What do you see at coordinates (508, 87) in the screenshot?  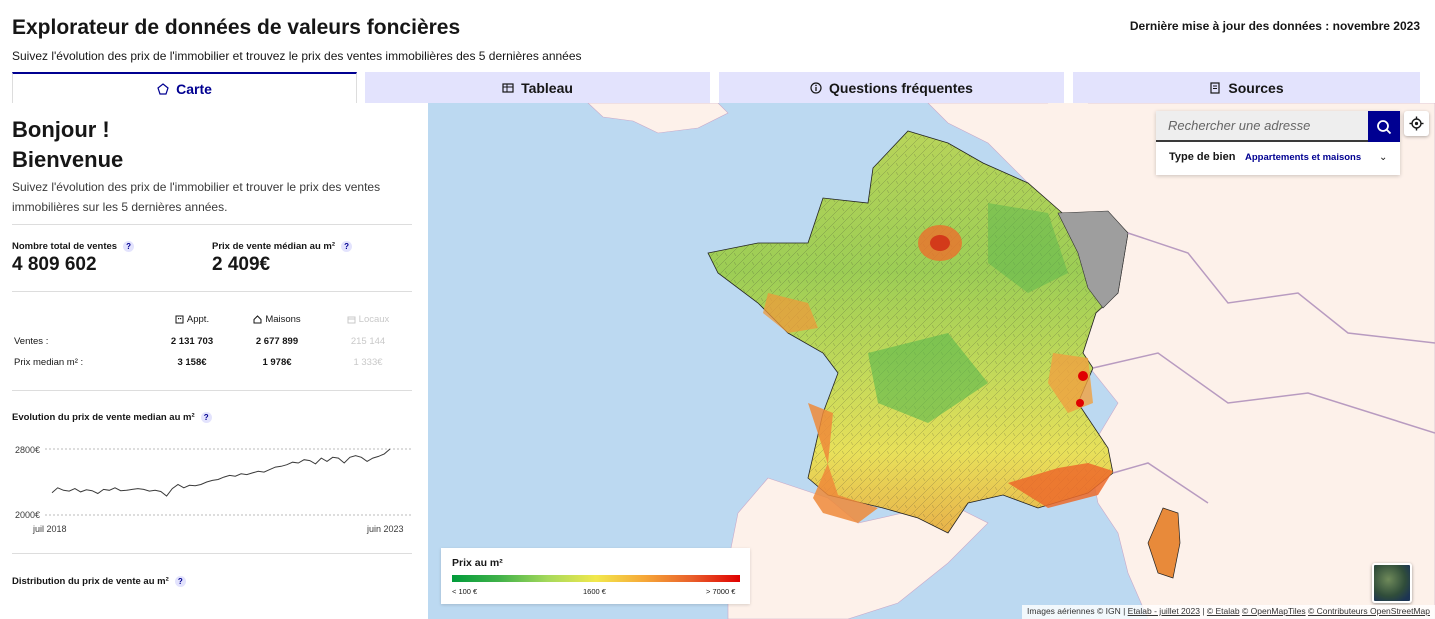 I see `table-icon` at bounding box center [508, 87].